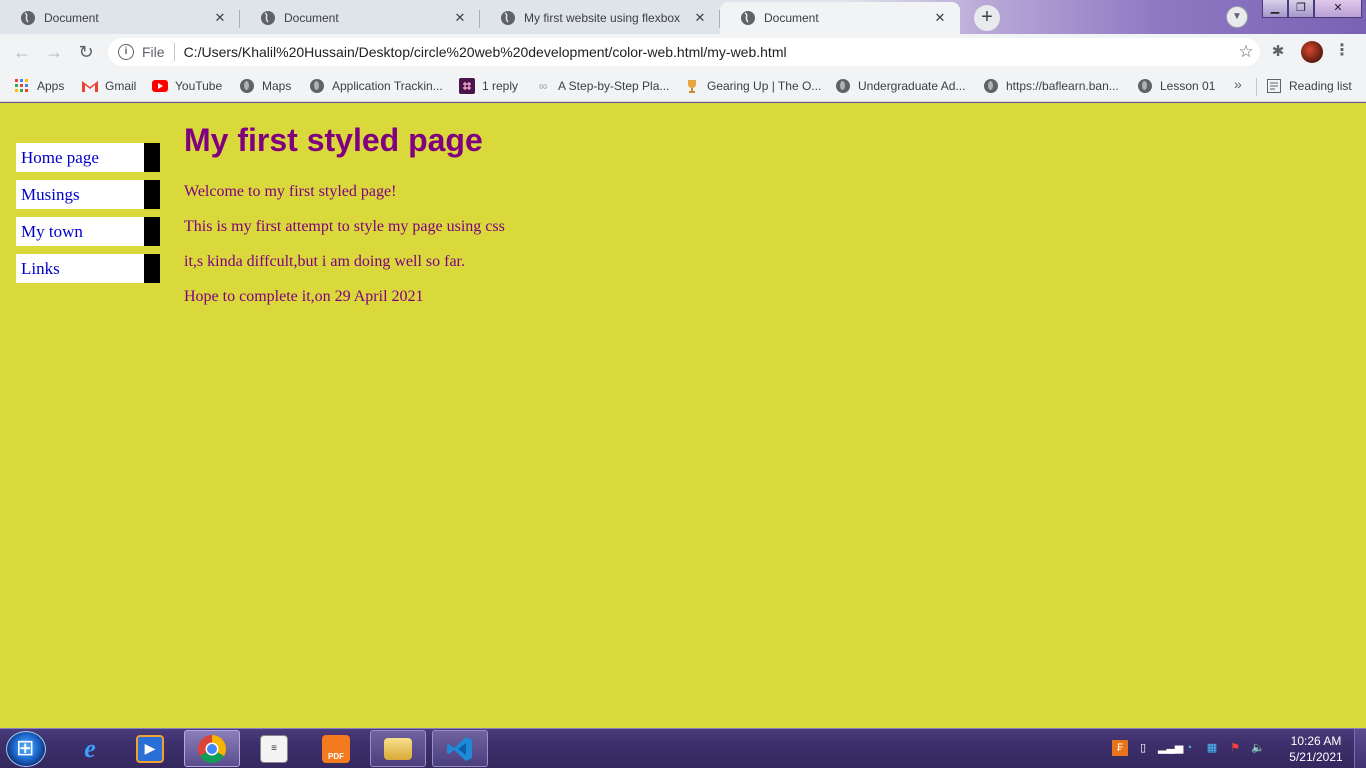  What do you see at coordinates (54, 52) in the screenshot?
I see `forward-button: →` at bounding box center [54, 52].